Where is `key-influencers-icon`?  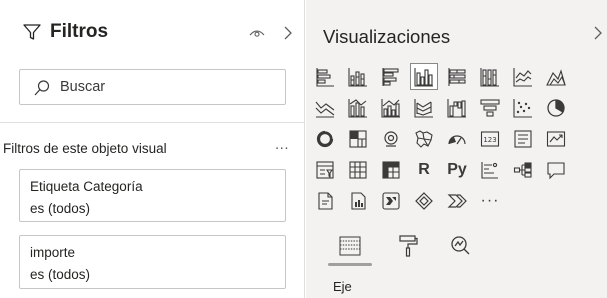
key-influencers-icon is located at coordinates (490, 169).